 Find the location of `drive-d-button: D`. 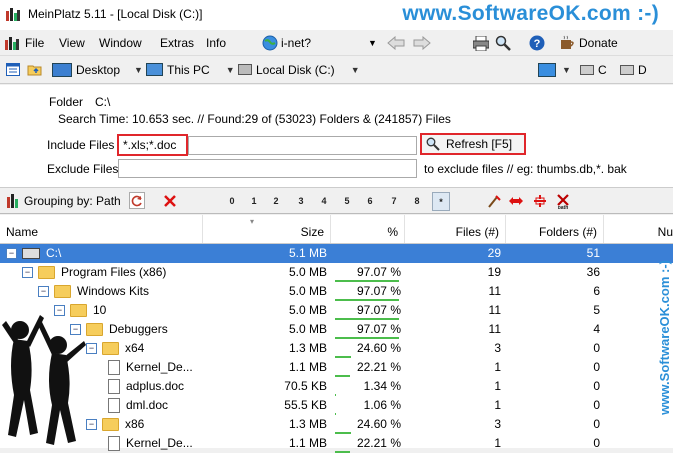

drive-d-button: D is located at coordinates (633, 69).